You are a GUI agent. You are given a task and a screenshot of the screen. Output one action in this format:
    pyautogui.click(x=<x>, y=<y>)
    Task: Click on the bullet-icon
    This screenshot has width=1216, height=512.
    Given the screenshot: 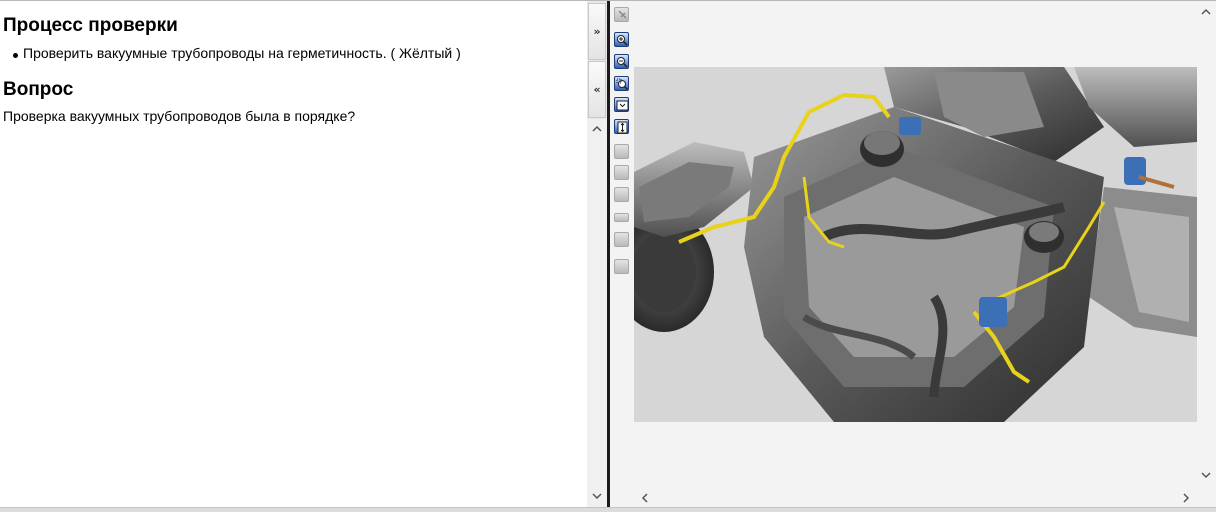 What is the action you would take?
    pyautogui.click(x=15, y=55)
    